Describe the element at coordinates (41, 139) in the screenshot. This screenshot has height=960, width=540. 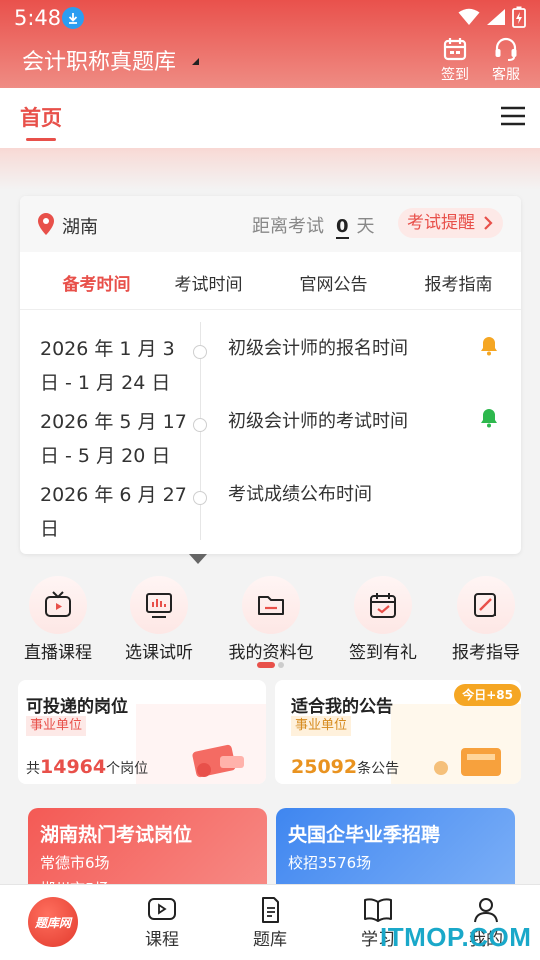
I see `tab-indicator` at that location.